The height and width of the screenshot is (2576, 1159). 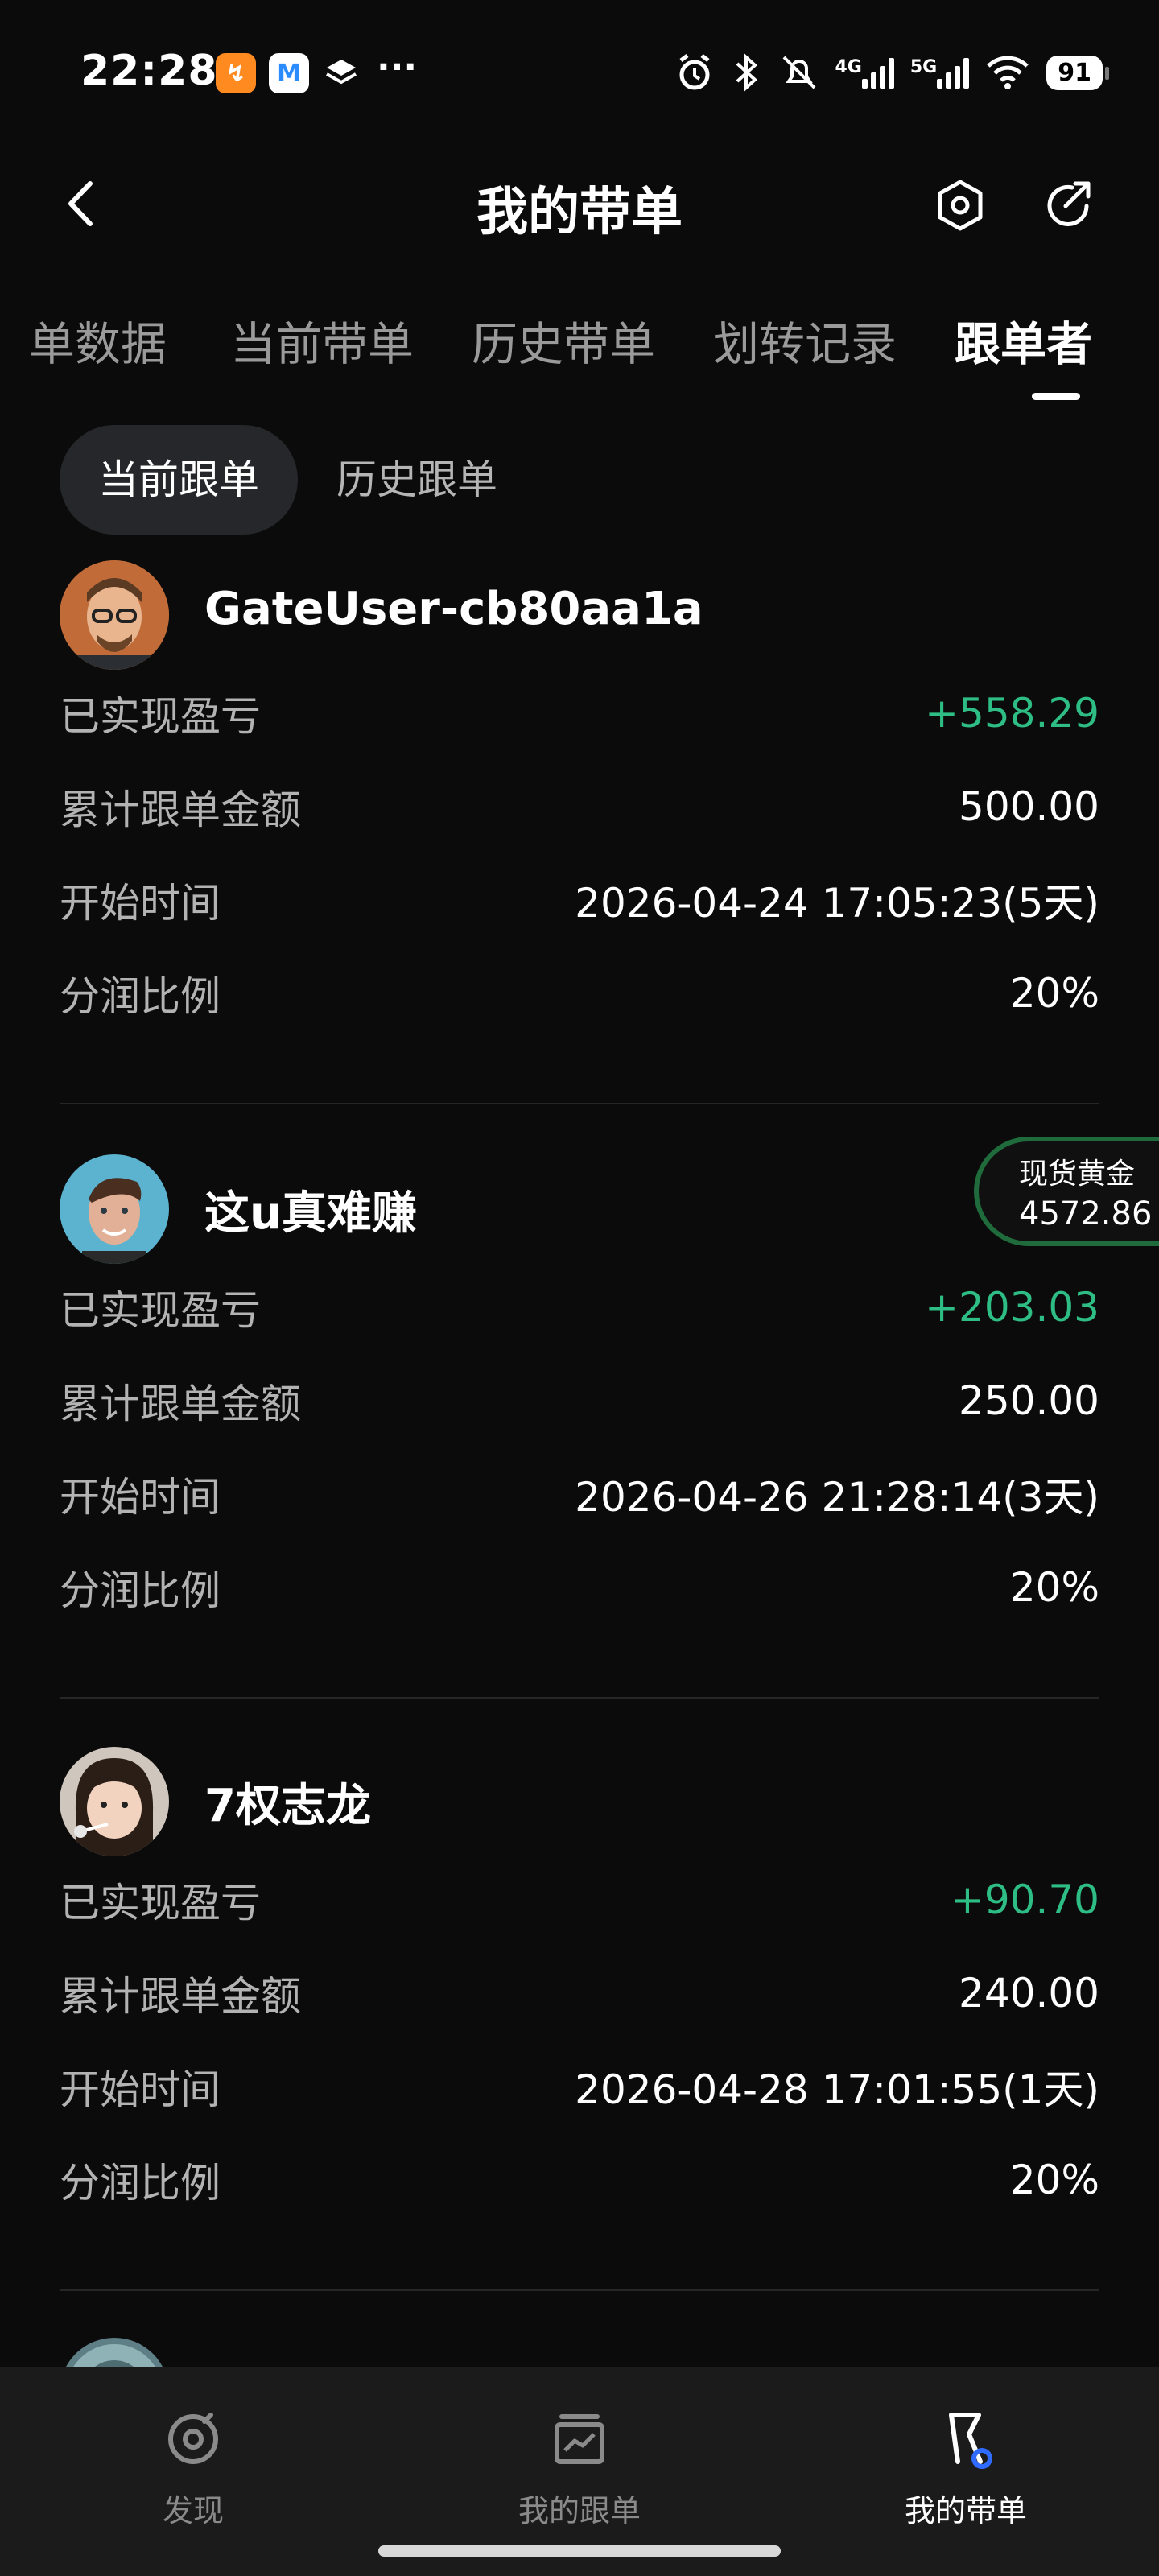 I want to click on network-type-4g: 4G, so click(x=848, y=67).